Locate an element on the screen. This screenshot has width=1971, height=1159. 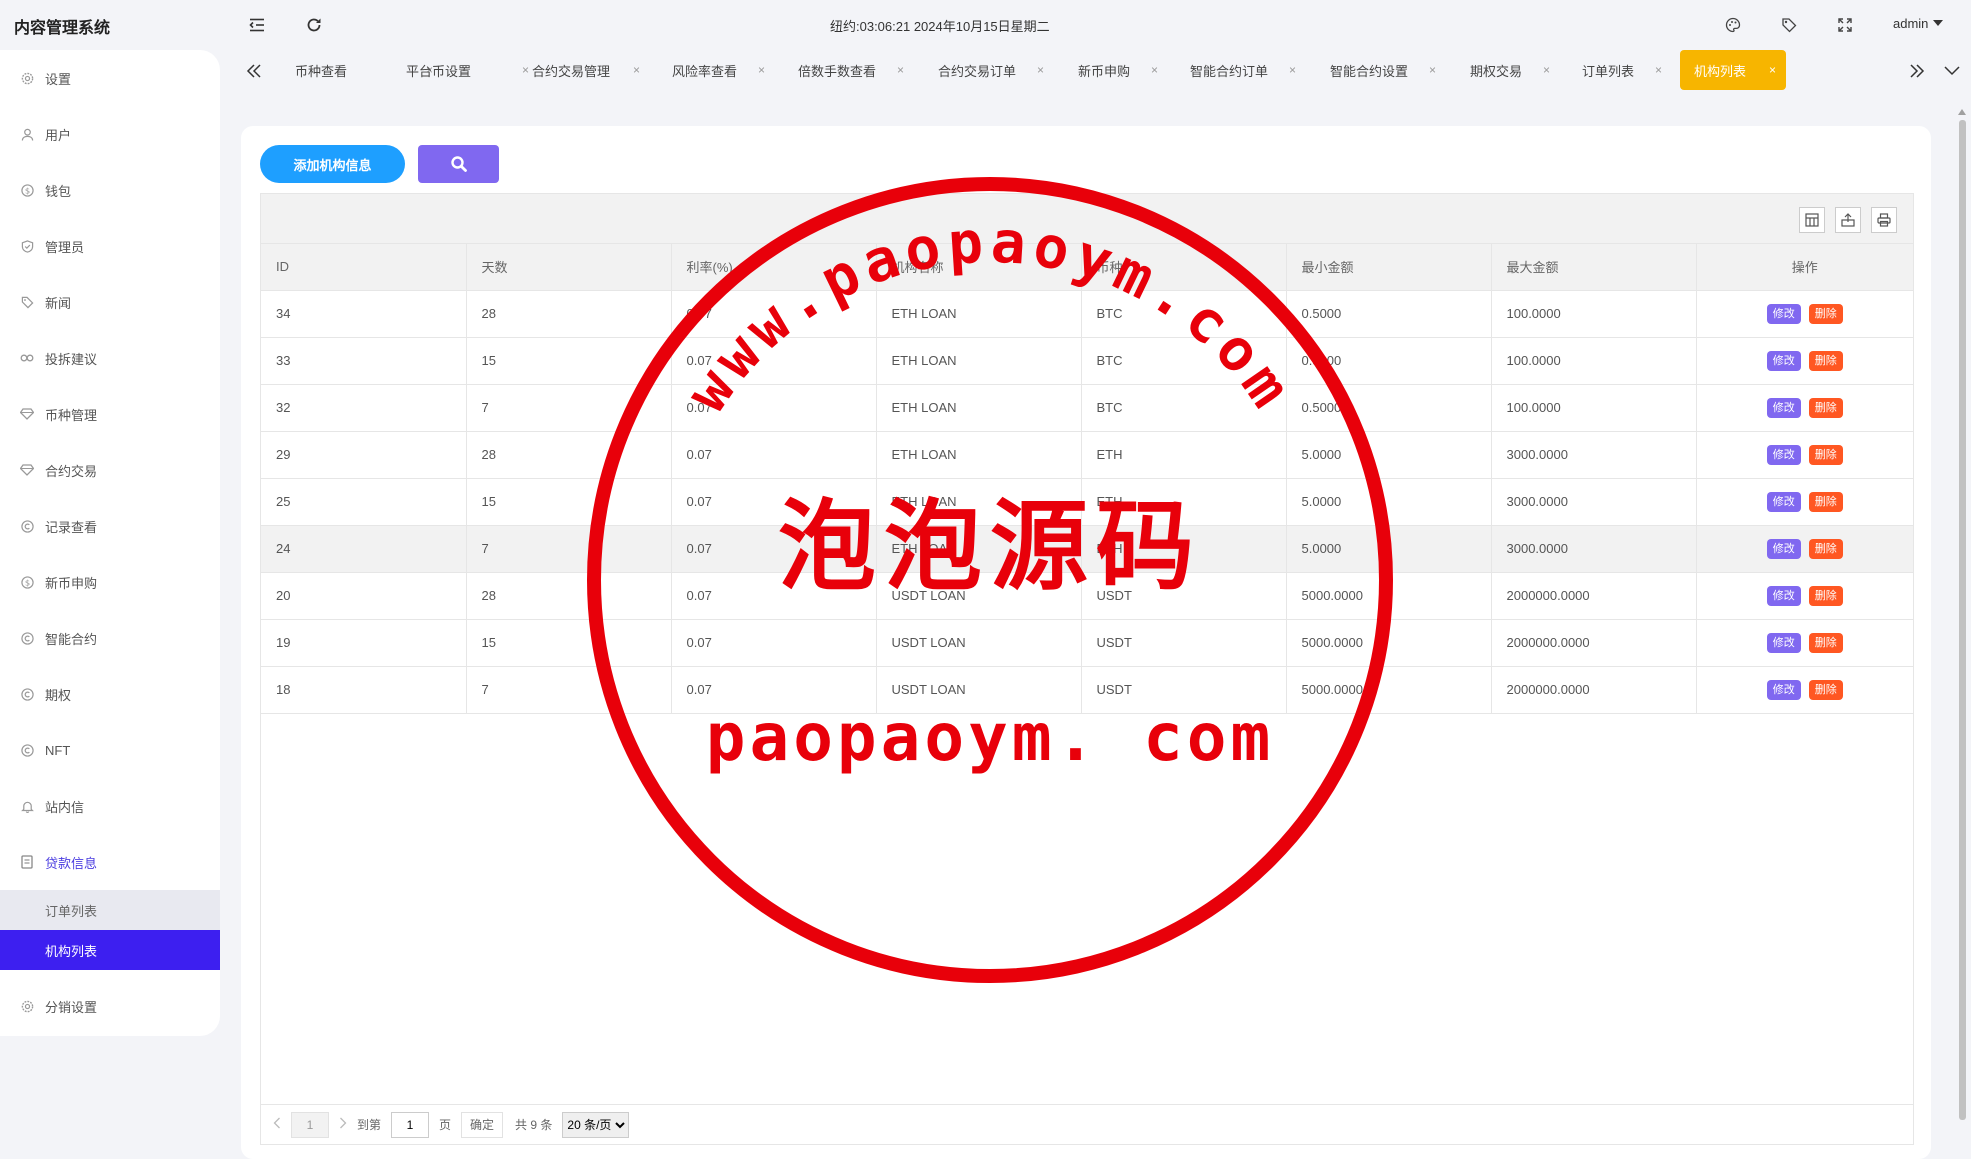
sidebar-item-smart-contract: 智能合约 is located at coordinates (110, 638).